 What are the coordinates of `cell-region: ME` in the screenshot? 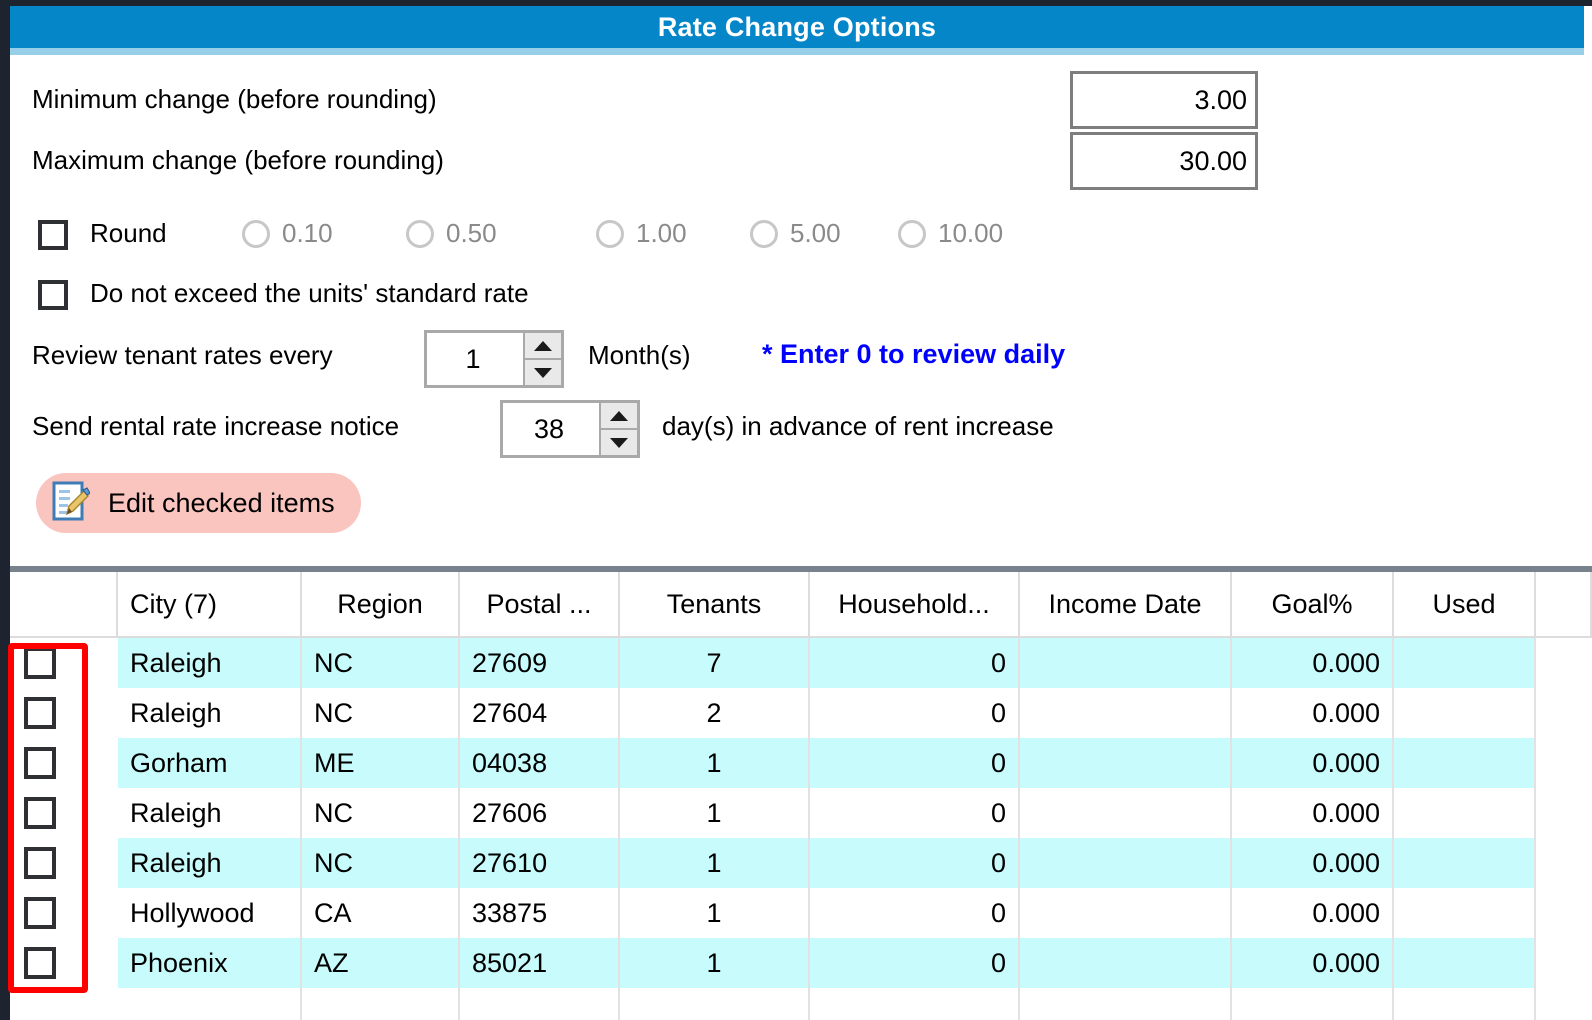 It's located at (381, 763).